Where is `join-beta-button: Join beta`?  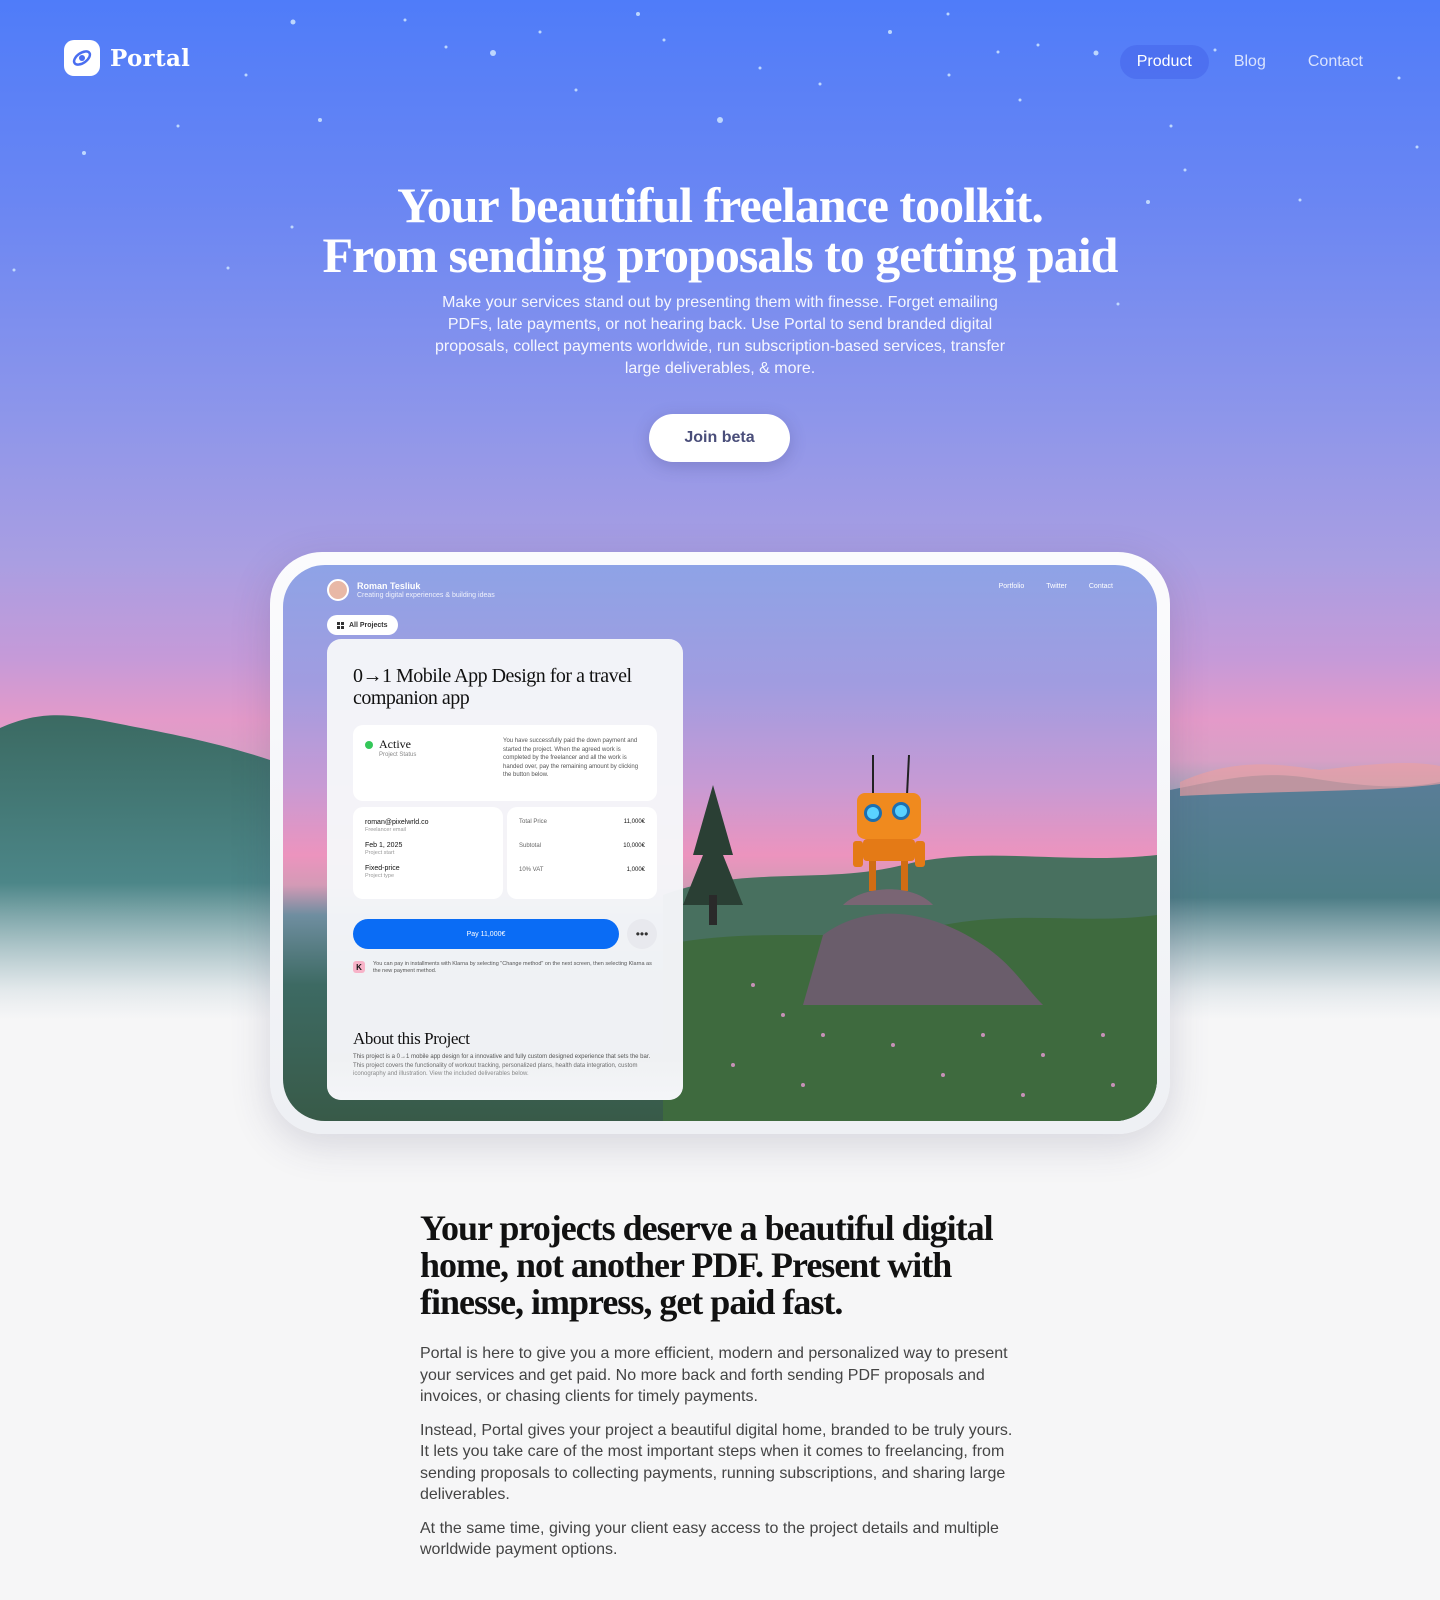
join-beta-button: Join beta is located at coordinates (719, 438).